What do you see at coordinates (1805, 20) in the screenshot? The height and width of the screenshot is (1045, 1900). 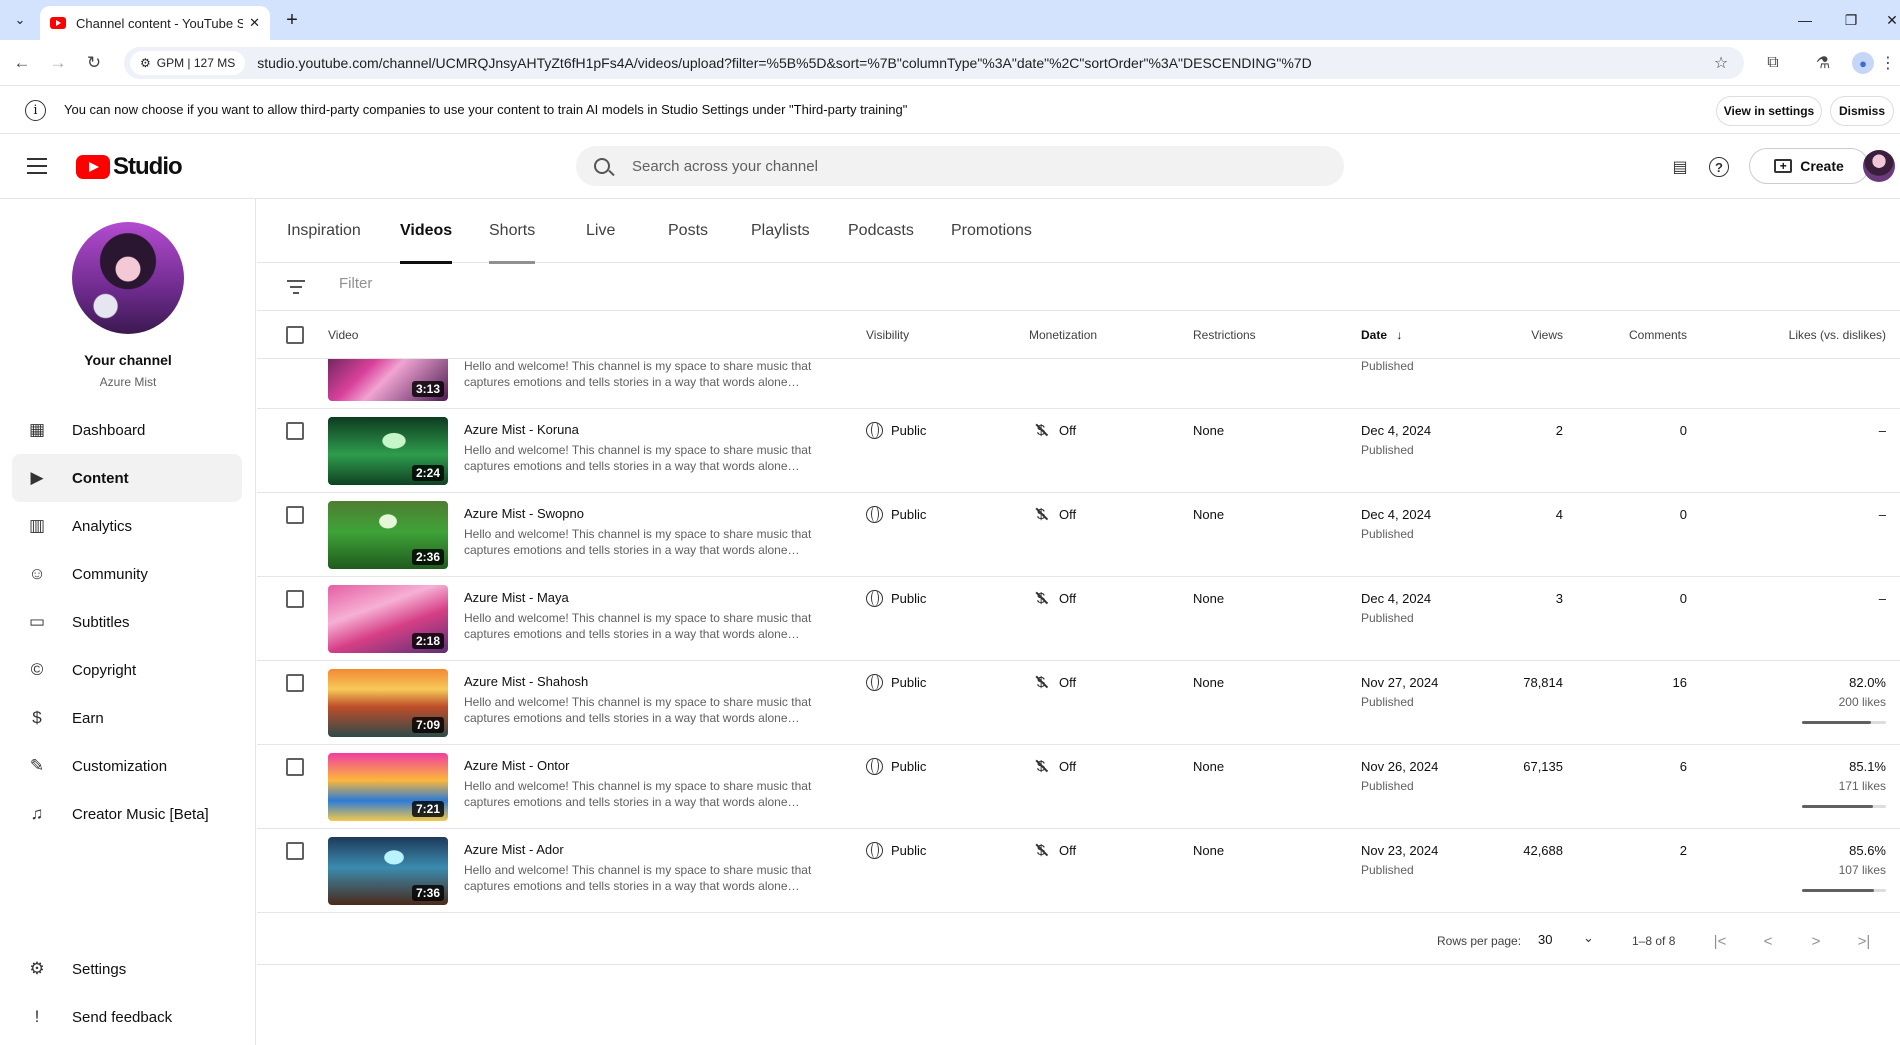 I see `minimize-icon: —` at bounding box center [1805, 20].